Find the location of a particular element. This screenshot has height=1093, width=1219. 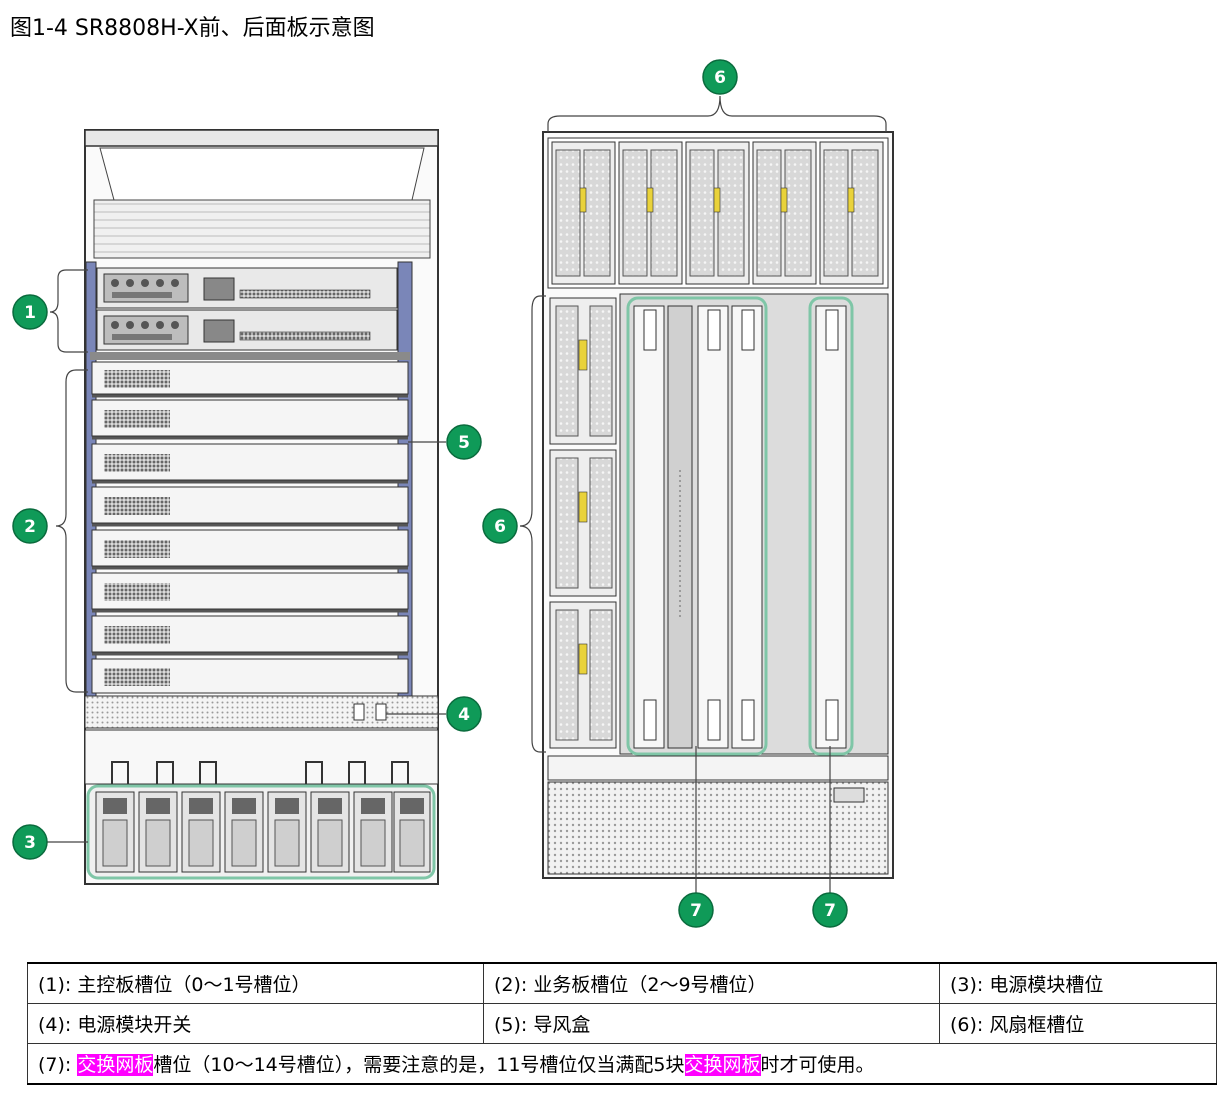

legend-text: 导风盒 is located at coordinates (562, 1025).